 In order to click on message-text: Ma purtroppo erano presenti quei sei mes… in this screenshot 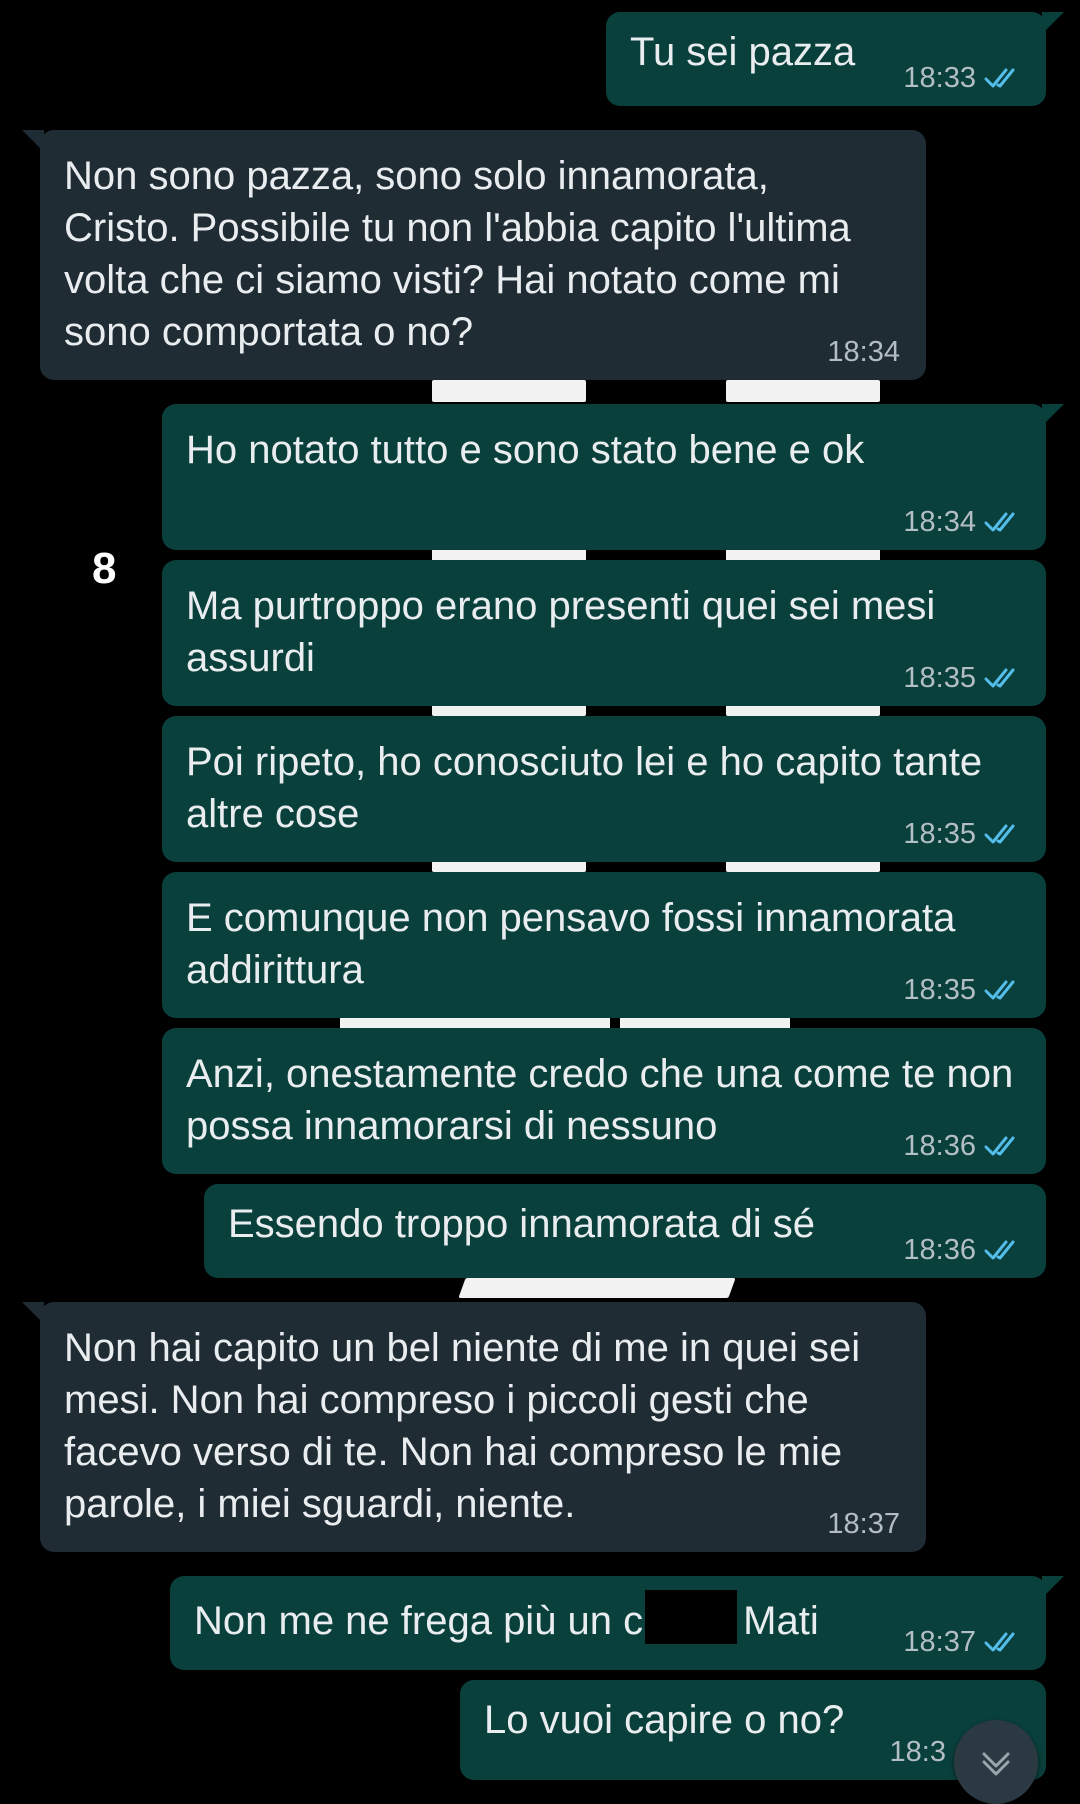, I will do `click(566, 632)`.